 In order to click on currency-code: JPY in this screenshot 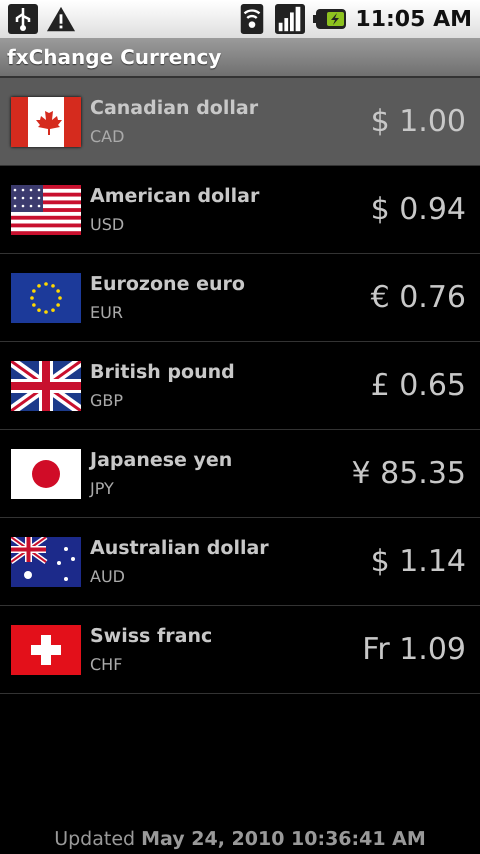, I will do `click(102, 488)`.